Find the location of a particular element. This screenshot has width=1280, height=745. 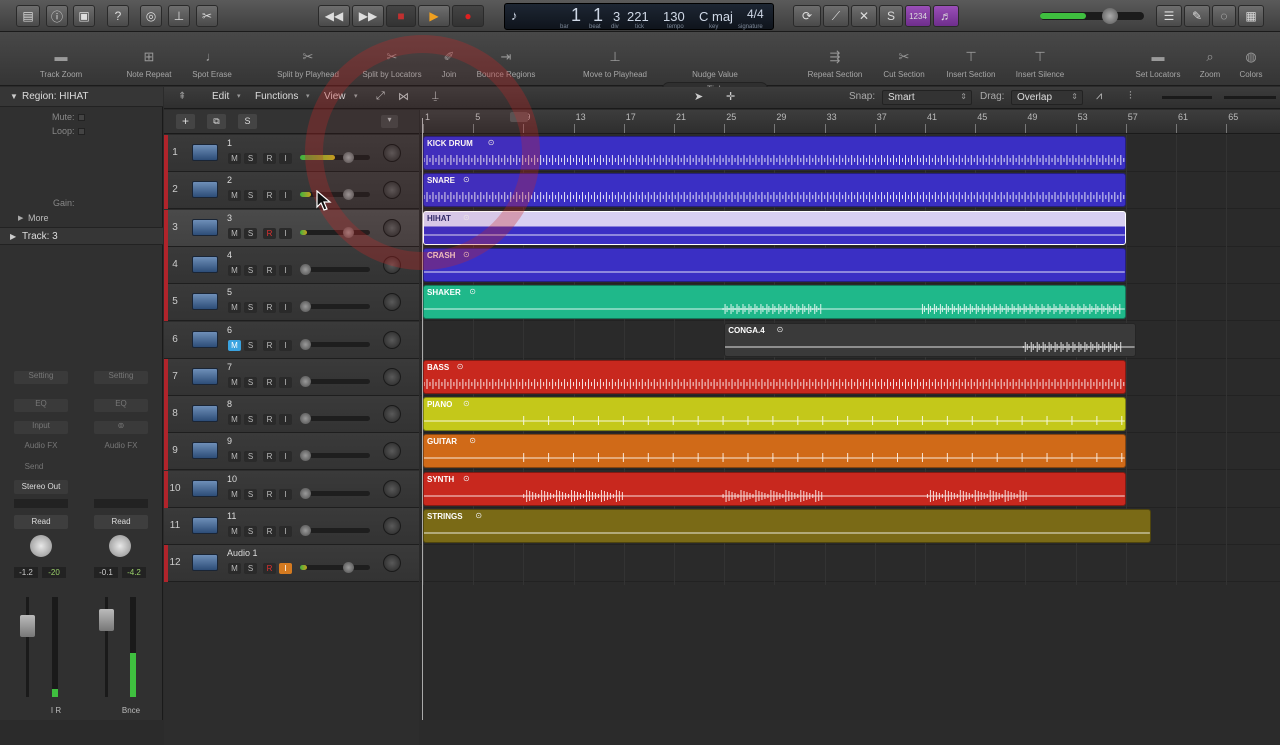

browser-icon: ▦ is located at coordinates (1251, 16).